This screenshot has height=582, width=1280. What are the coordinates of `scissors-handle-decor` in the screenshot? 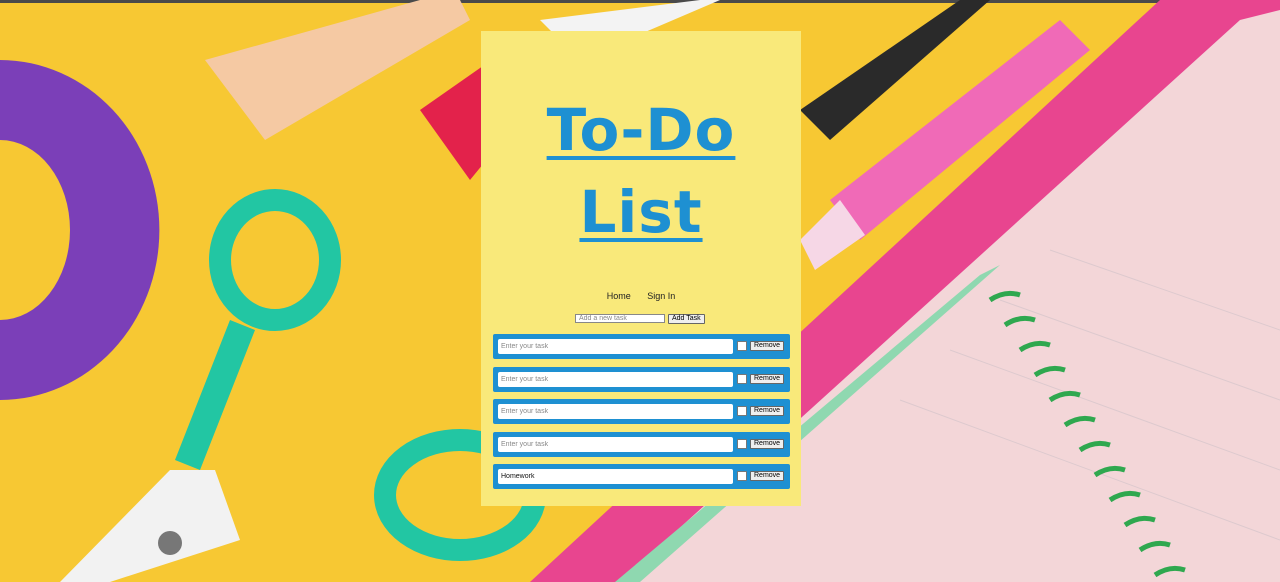 It's located at (275, 260).